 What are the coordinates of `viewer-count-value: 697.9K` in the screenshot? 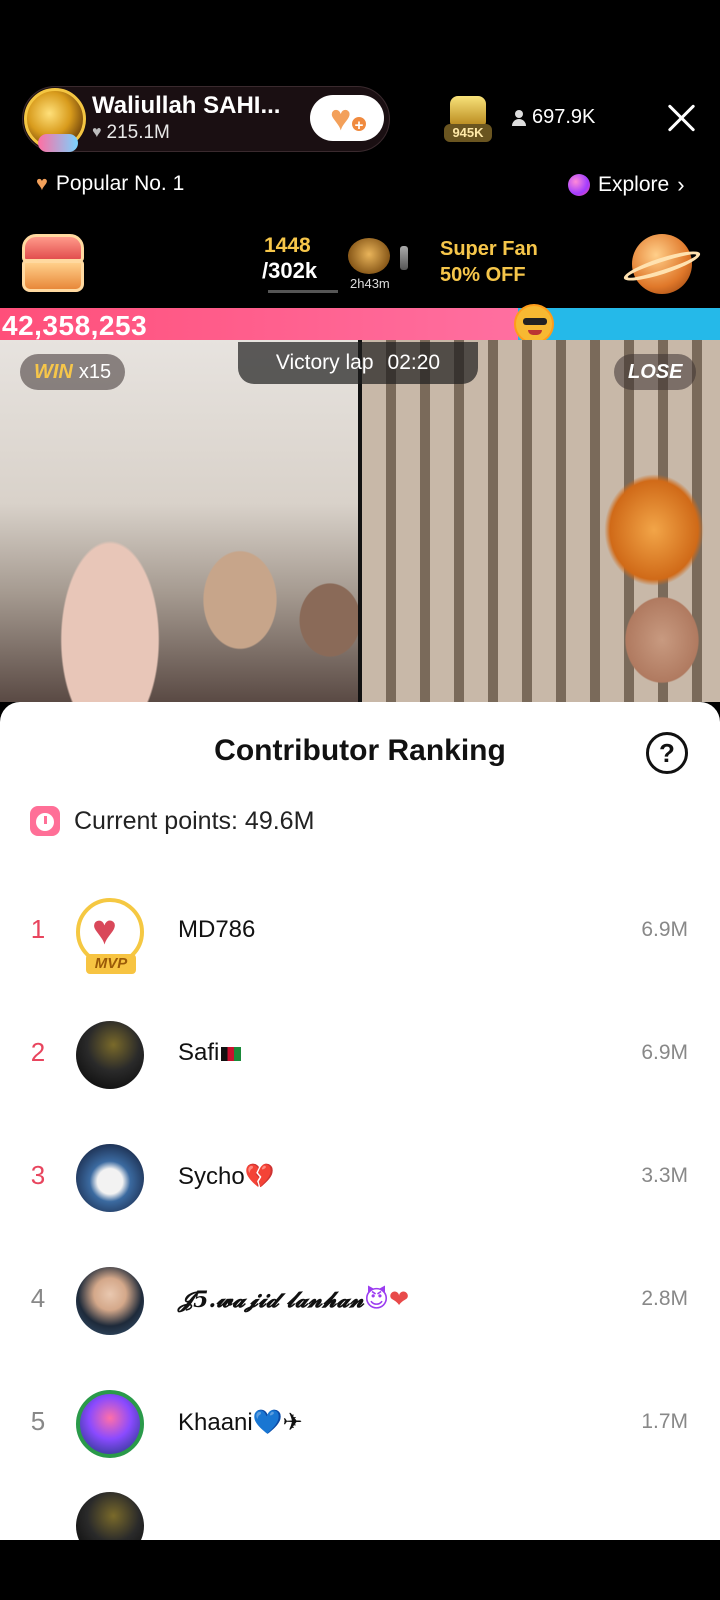 It's located at (564, 117).